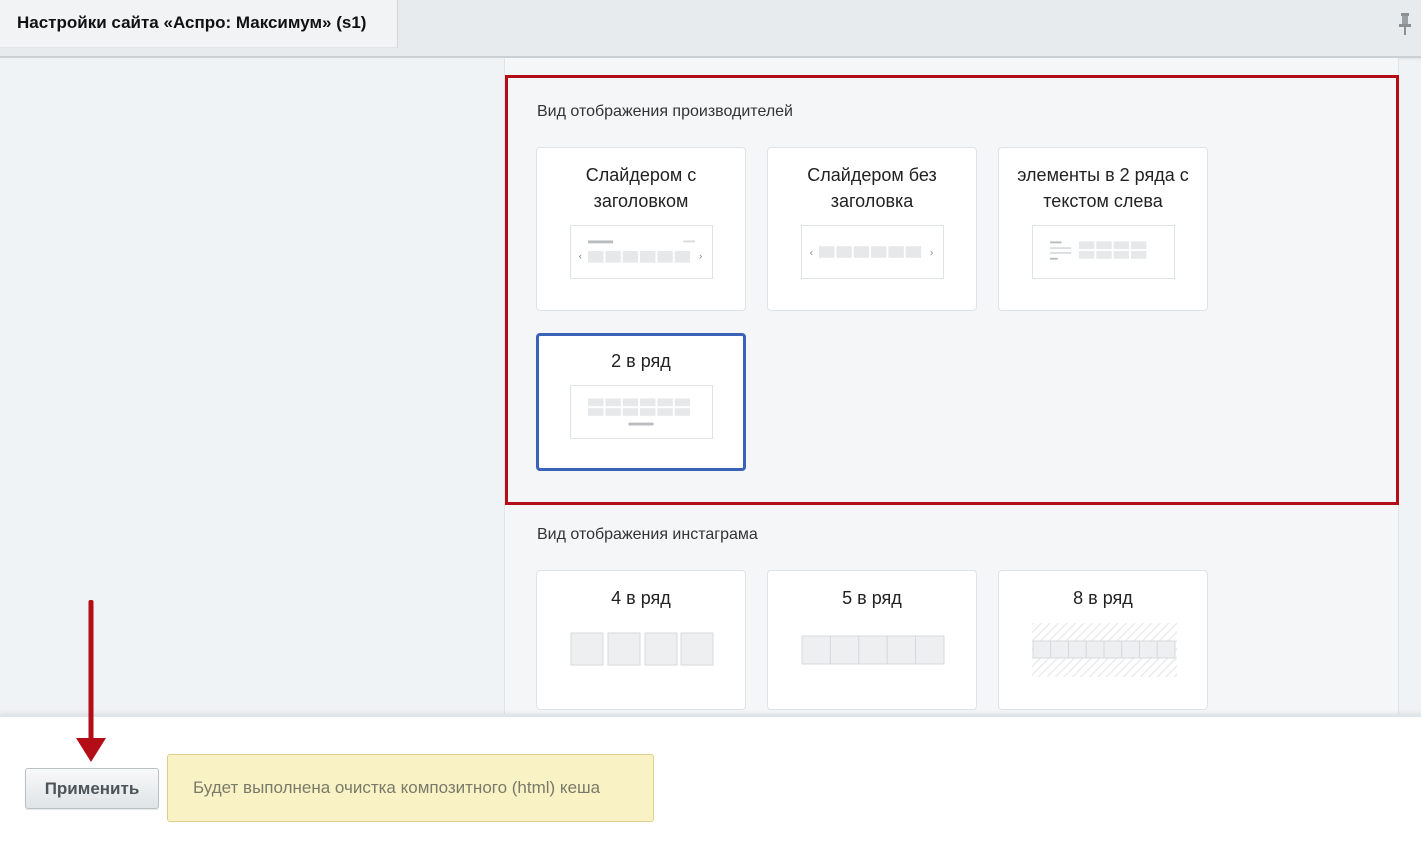 The height and width of the screenshot is (843, 1421). Describe the element at coordinates (1405, 24) in the screenshot. I see `pin-icon` at that location.